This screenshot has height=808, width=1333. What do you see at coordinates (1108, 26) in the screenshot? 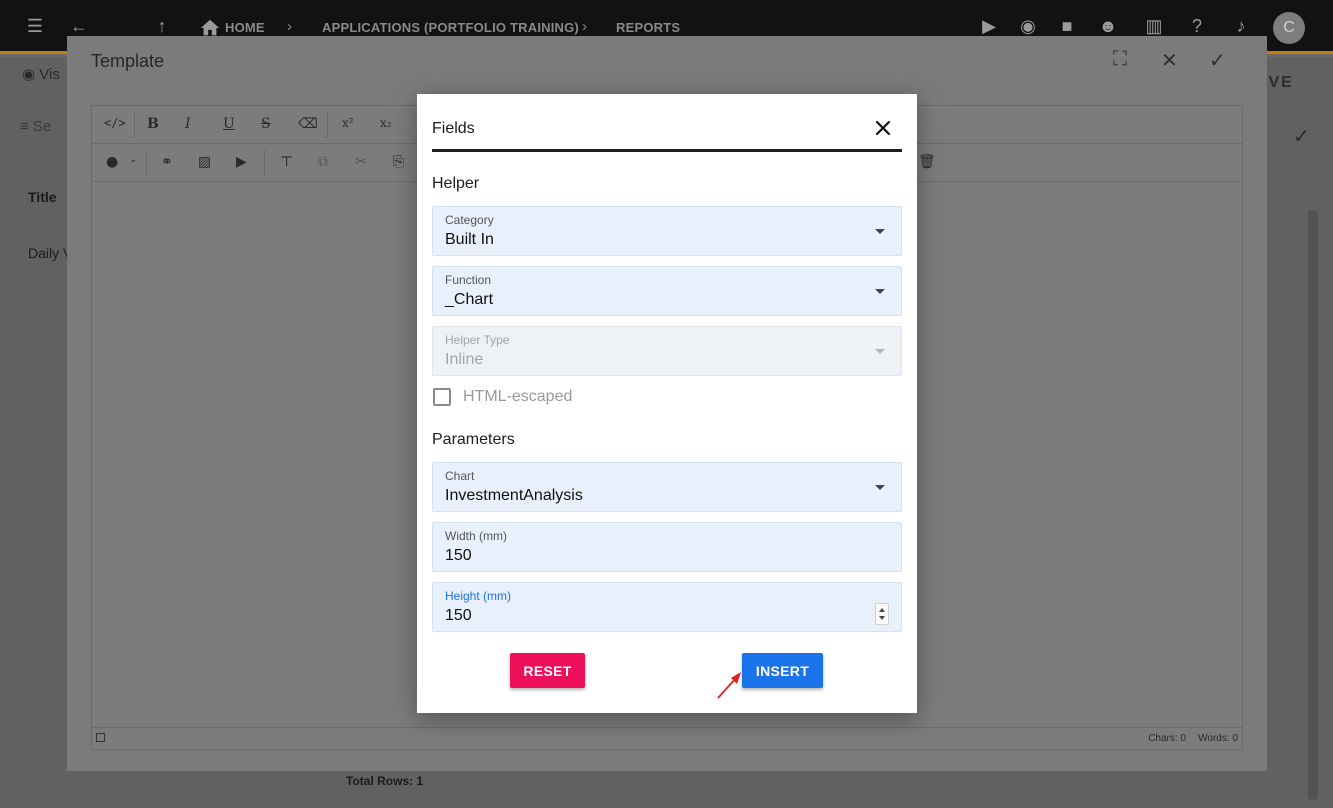
I see `robot-icon: ☻` at bounding box center [1108, 26].